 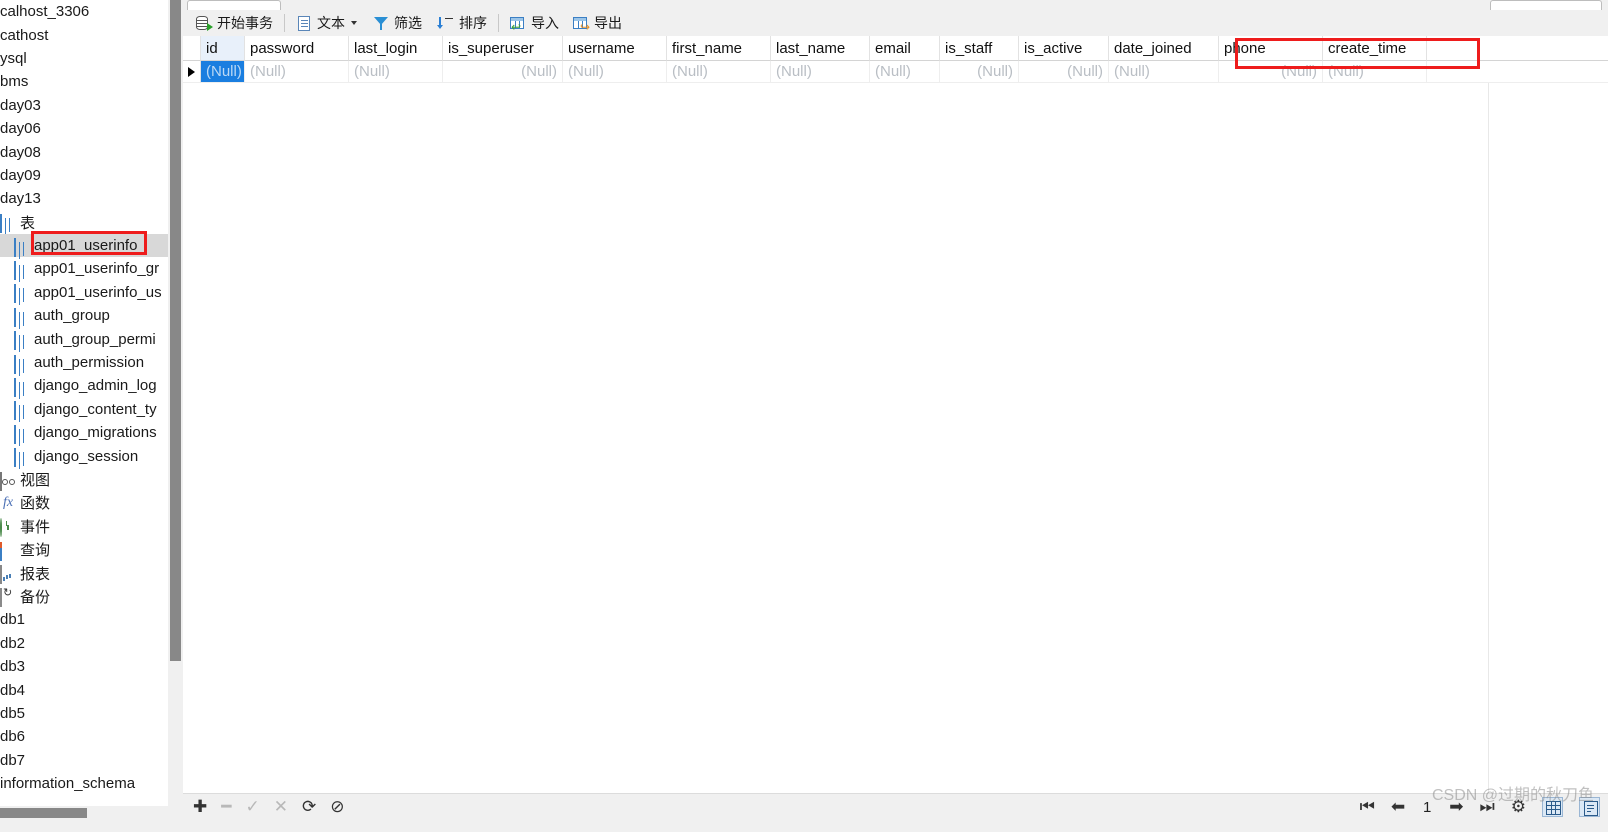 What do you see at coordinates (820, 72) in the screenshot?
I see `cell-last_name: (Null)` at bounding box center [820, 72].